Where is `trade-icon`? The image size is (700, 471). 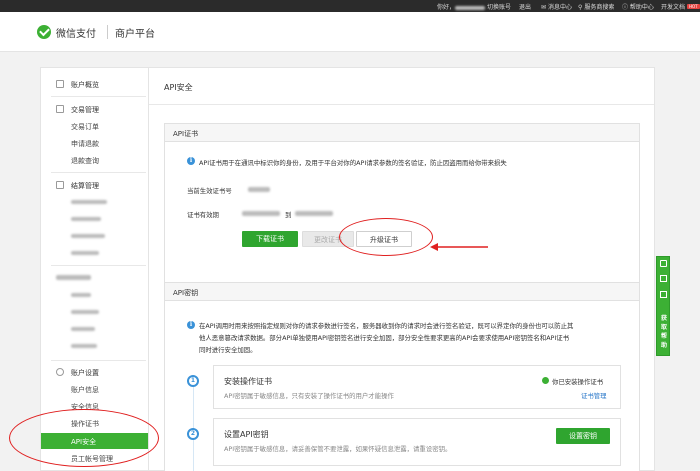 trade-icon is located at coordinates (60, 109).